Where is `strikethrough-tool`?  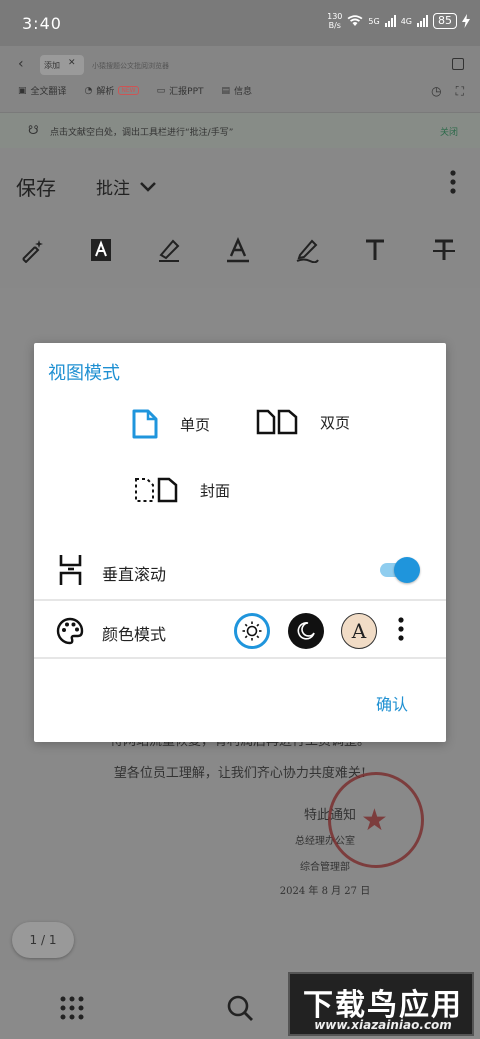
strikethrough-tool is located at coordinates (444, 250).